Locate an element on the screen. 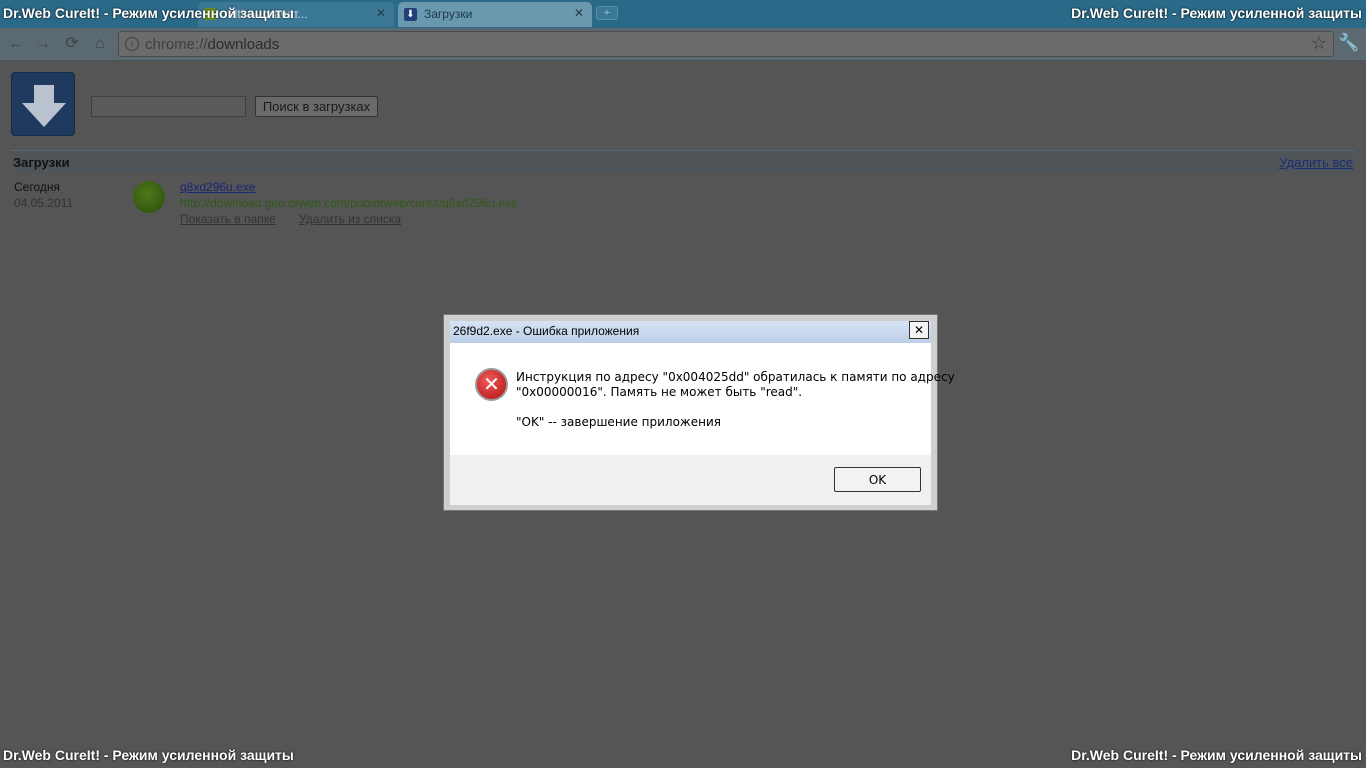 The width and height of the screenshot is (1366, 768). tab-downloads: ⬇ Загрузки ✕ is located at coordinates (495, 14).